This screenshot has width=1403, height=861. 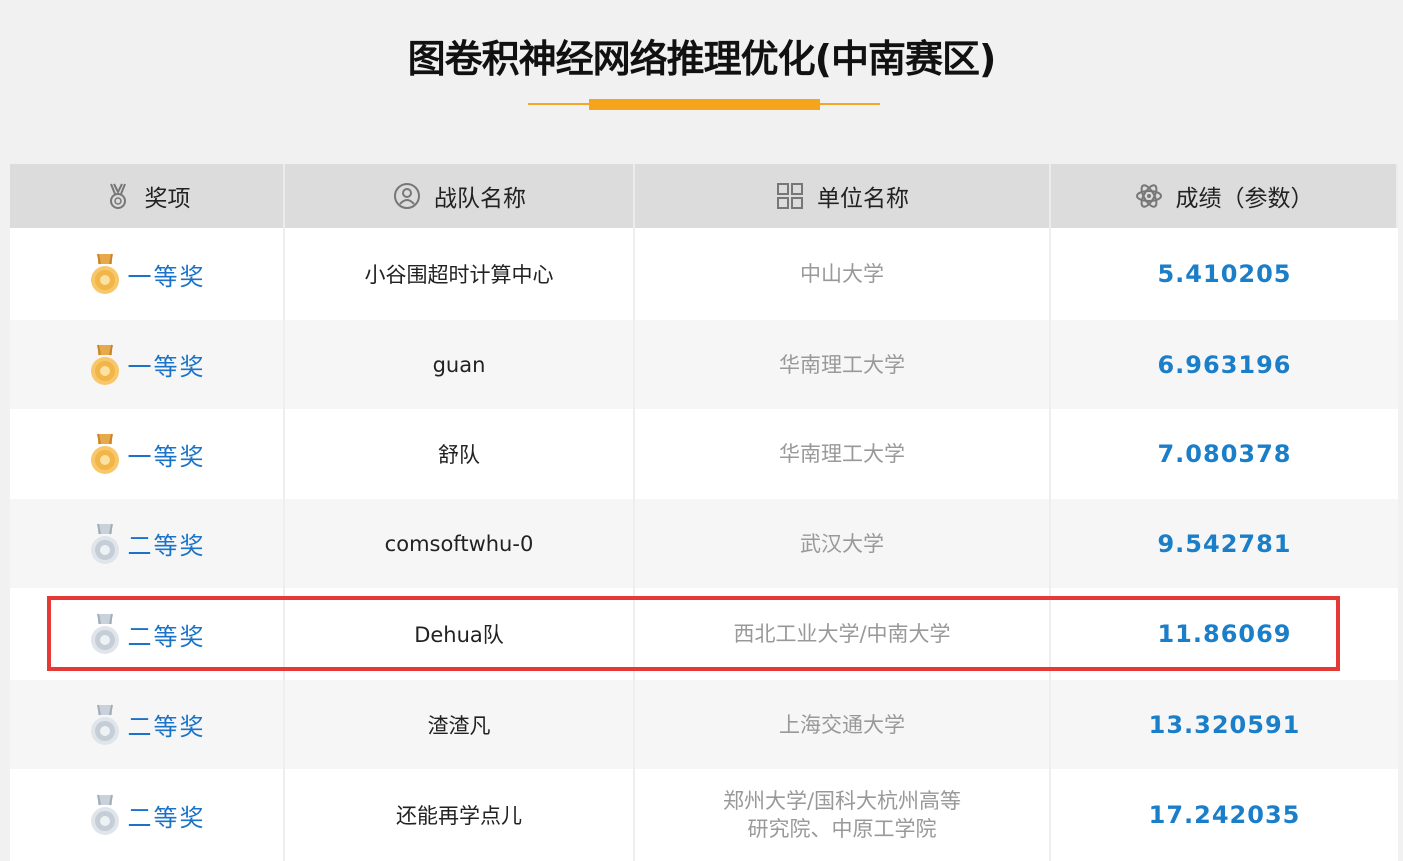 I want to click on unit-name: 武汉大学, so click(x=843, y=543).